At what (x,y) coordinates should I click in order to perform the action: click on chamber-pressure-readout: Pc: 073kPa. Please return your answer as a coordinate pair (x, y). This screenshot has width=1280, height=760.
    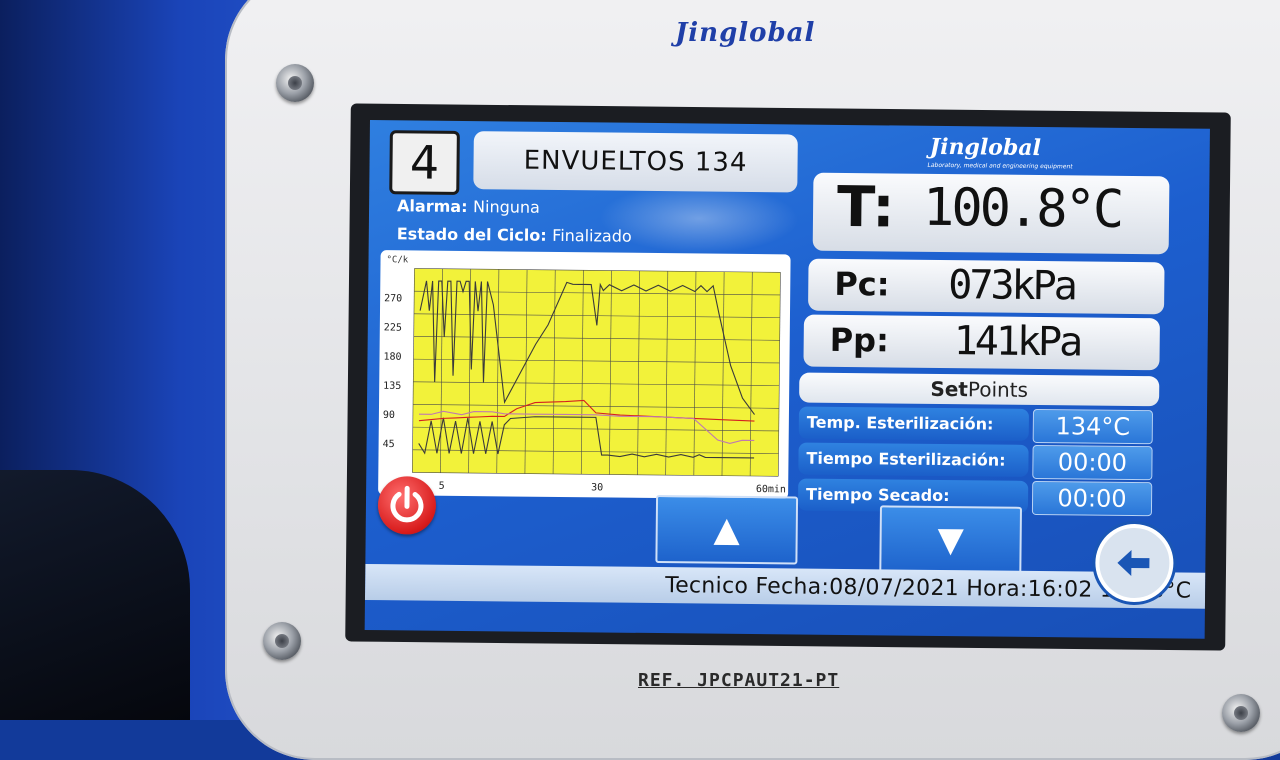
    Looking at the image, I should click on (986, 287).